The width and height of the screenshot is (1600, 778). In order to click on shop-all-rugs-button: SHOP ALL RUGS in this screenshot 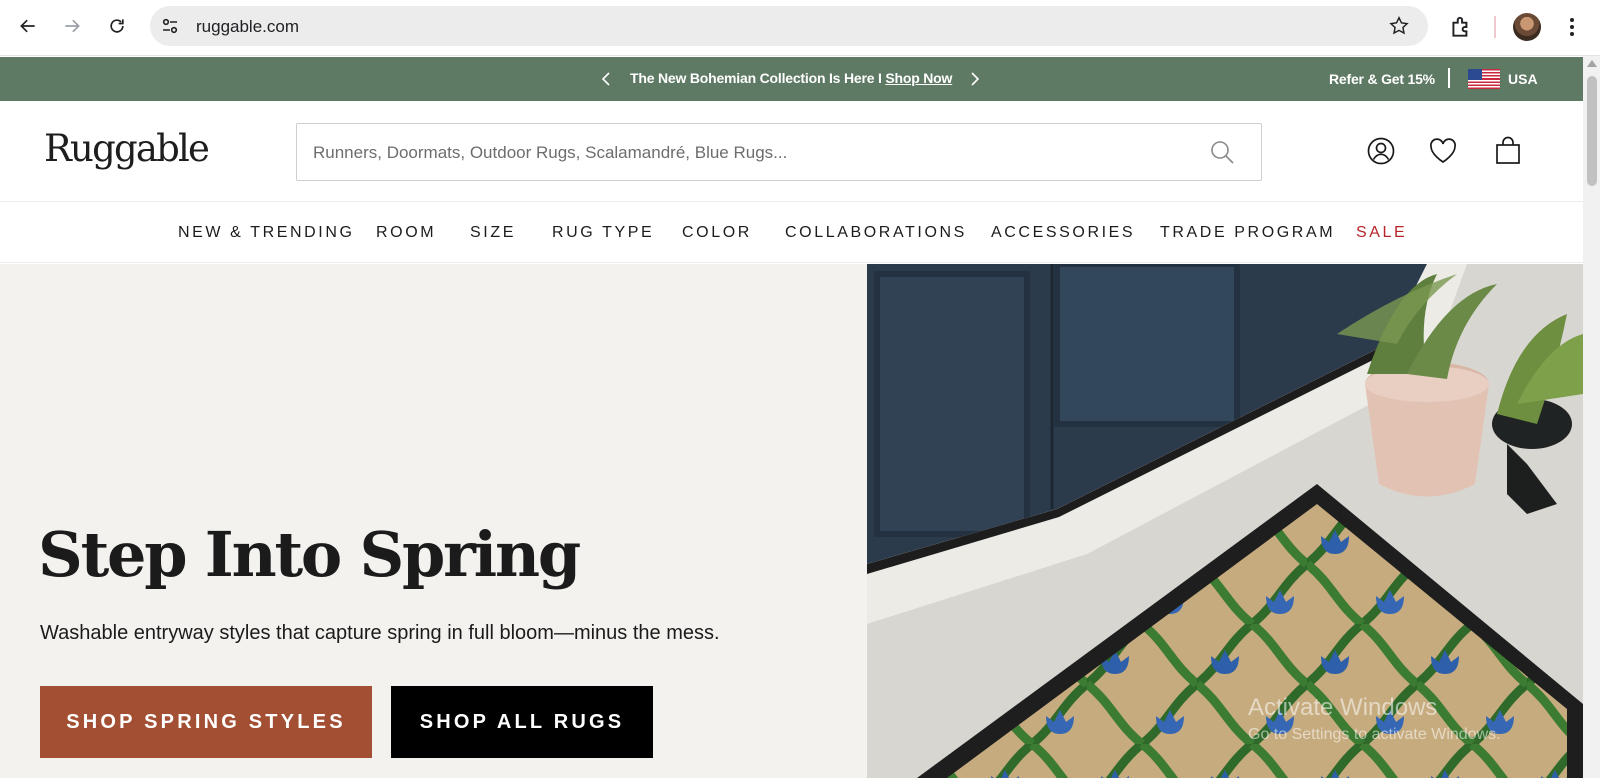, I will do `click(522, 722)`.